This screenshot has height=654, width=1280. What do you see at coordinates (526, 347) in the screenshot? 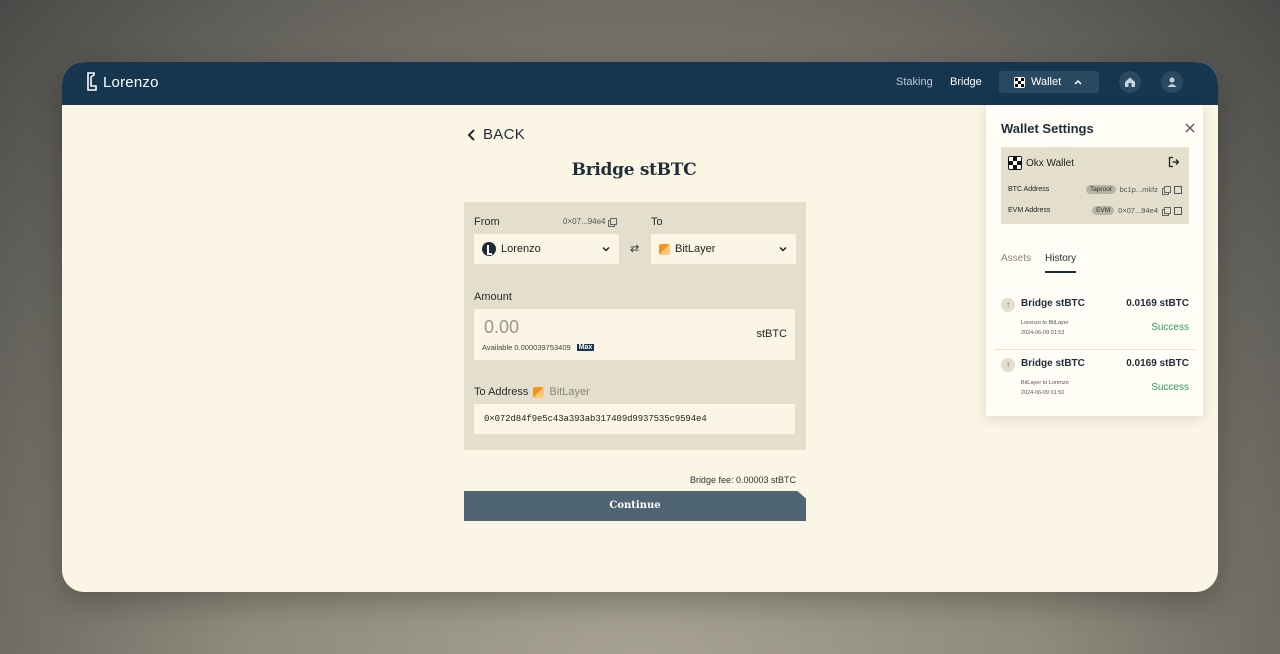
I see `available-text: Available 0.000039753409` at bounding box center [526, 347].